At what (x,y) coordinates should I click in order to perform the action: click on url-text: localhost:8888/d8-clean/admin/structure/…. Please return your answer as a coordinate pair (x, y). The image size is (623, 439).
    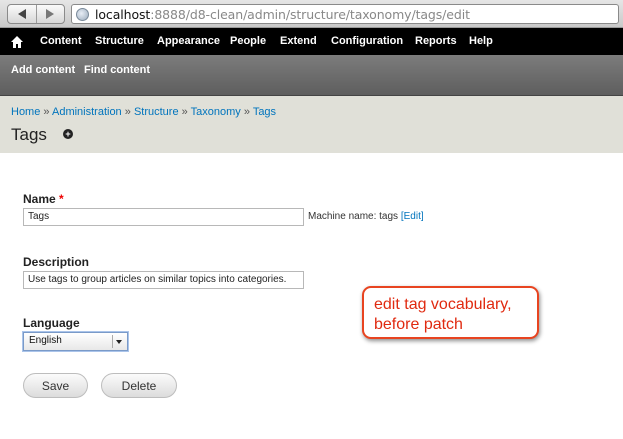
    Looking at the image, I should click on (282, 14).